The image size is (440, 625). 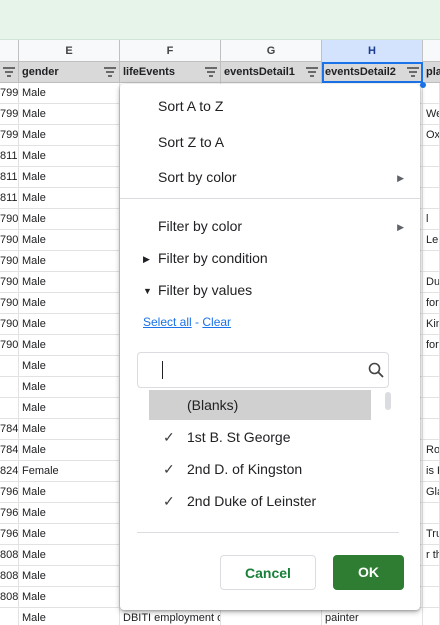 What do you see at coordinates (273, 177) in the screenshot?
I see `sort-by-color: Sort by color` at bounding box center [273, 177].